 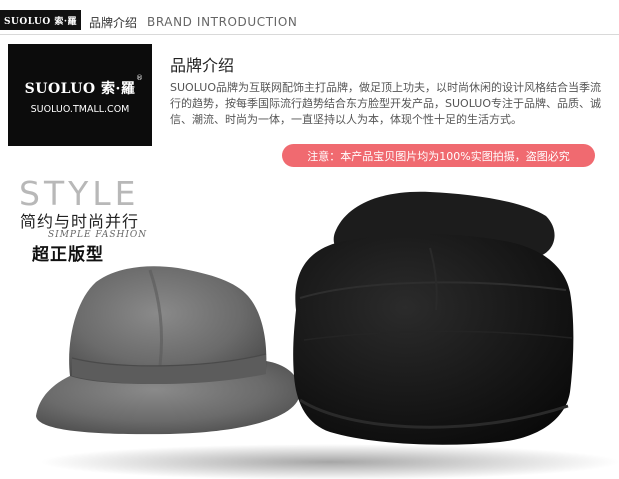 I want to click on header-title-en: BRAND INTRODUCTION, so click(x=222, y=22).